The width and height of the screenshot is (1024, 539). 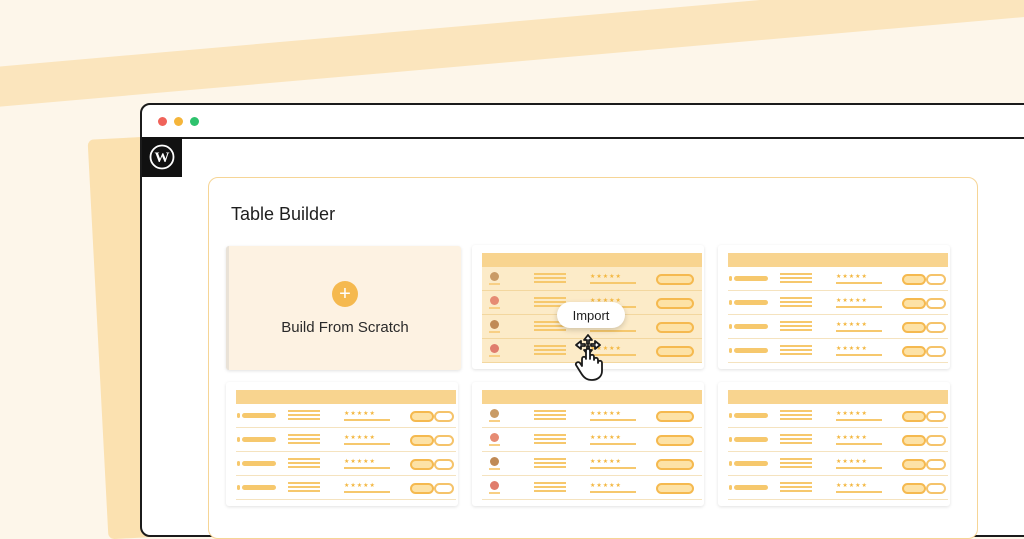 What do you see at coordinates (283, 214) in the screenshot?
I see `page-title: Table Builder` at bounding box center [283, 214].